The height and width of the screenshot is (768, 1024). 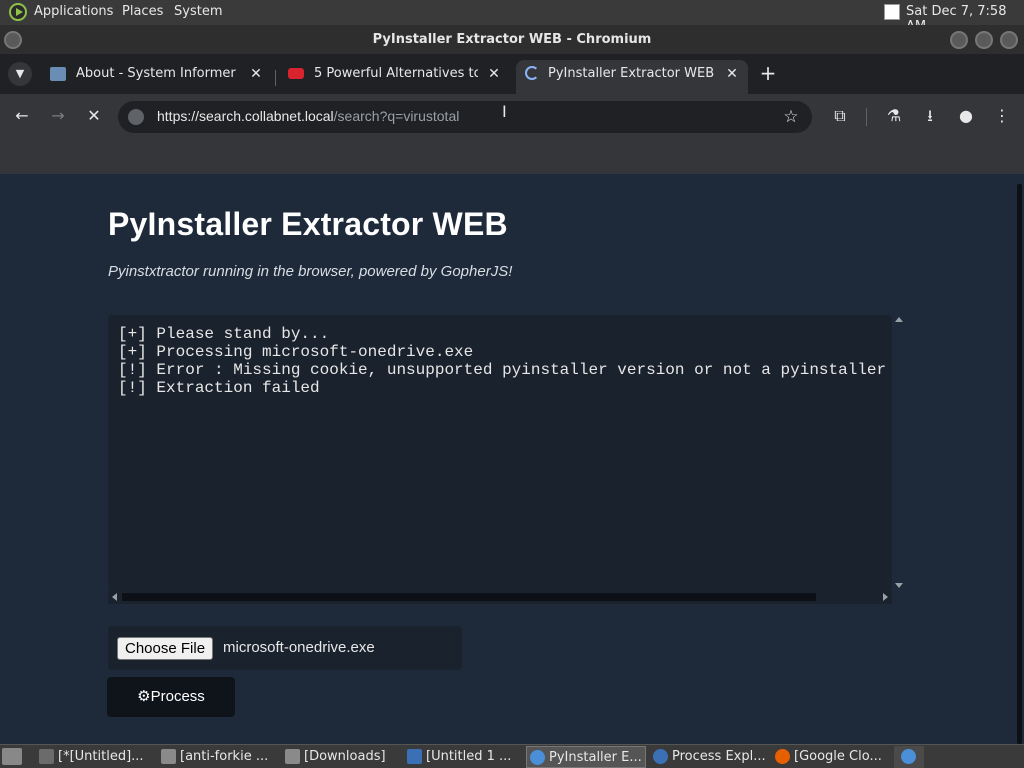 I want to click on window-title: PyInstaller Extractor WEB - Chromium, so click(x=512, y=39).